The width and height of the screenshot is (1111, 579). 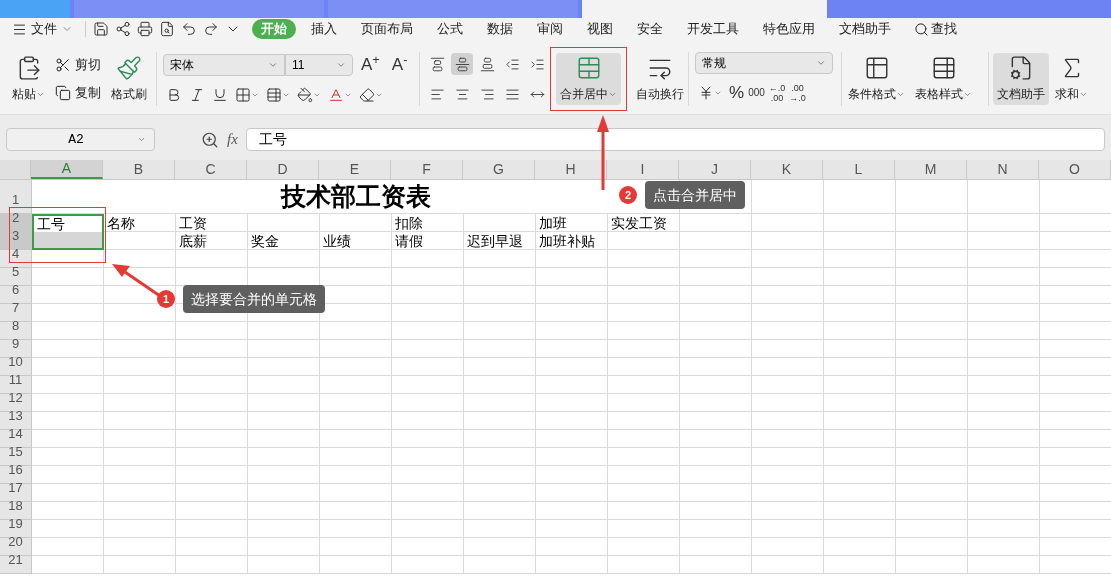 What do you see at coordinates (756, 93) in the screenshot?
I see `thousands-button: 000` at bounding box center [756, 93].